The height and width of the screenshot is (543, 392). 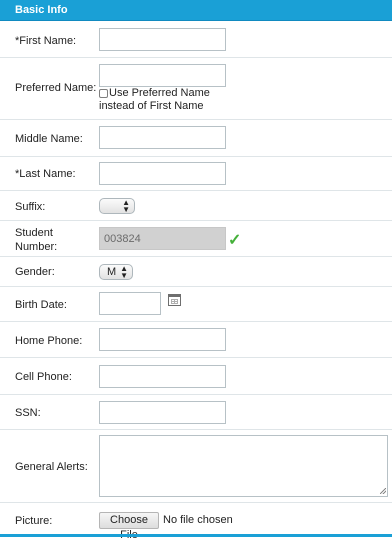 I want to click on section-header: Basic Info, so click(x=196, y=10).